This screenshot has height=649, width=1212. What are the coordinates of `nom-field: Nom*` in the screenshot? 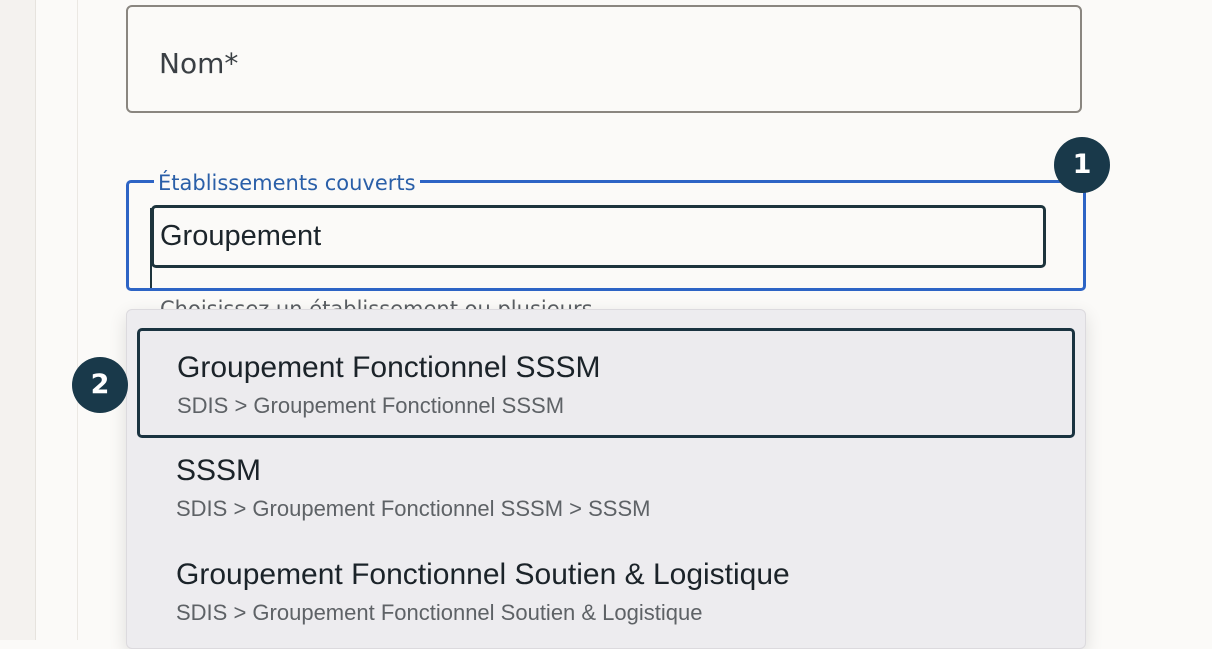 It's located at (604, 59).